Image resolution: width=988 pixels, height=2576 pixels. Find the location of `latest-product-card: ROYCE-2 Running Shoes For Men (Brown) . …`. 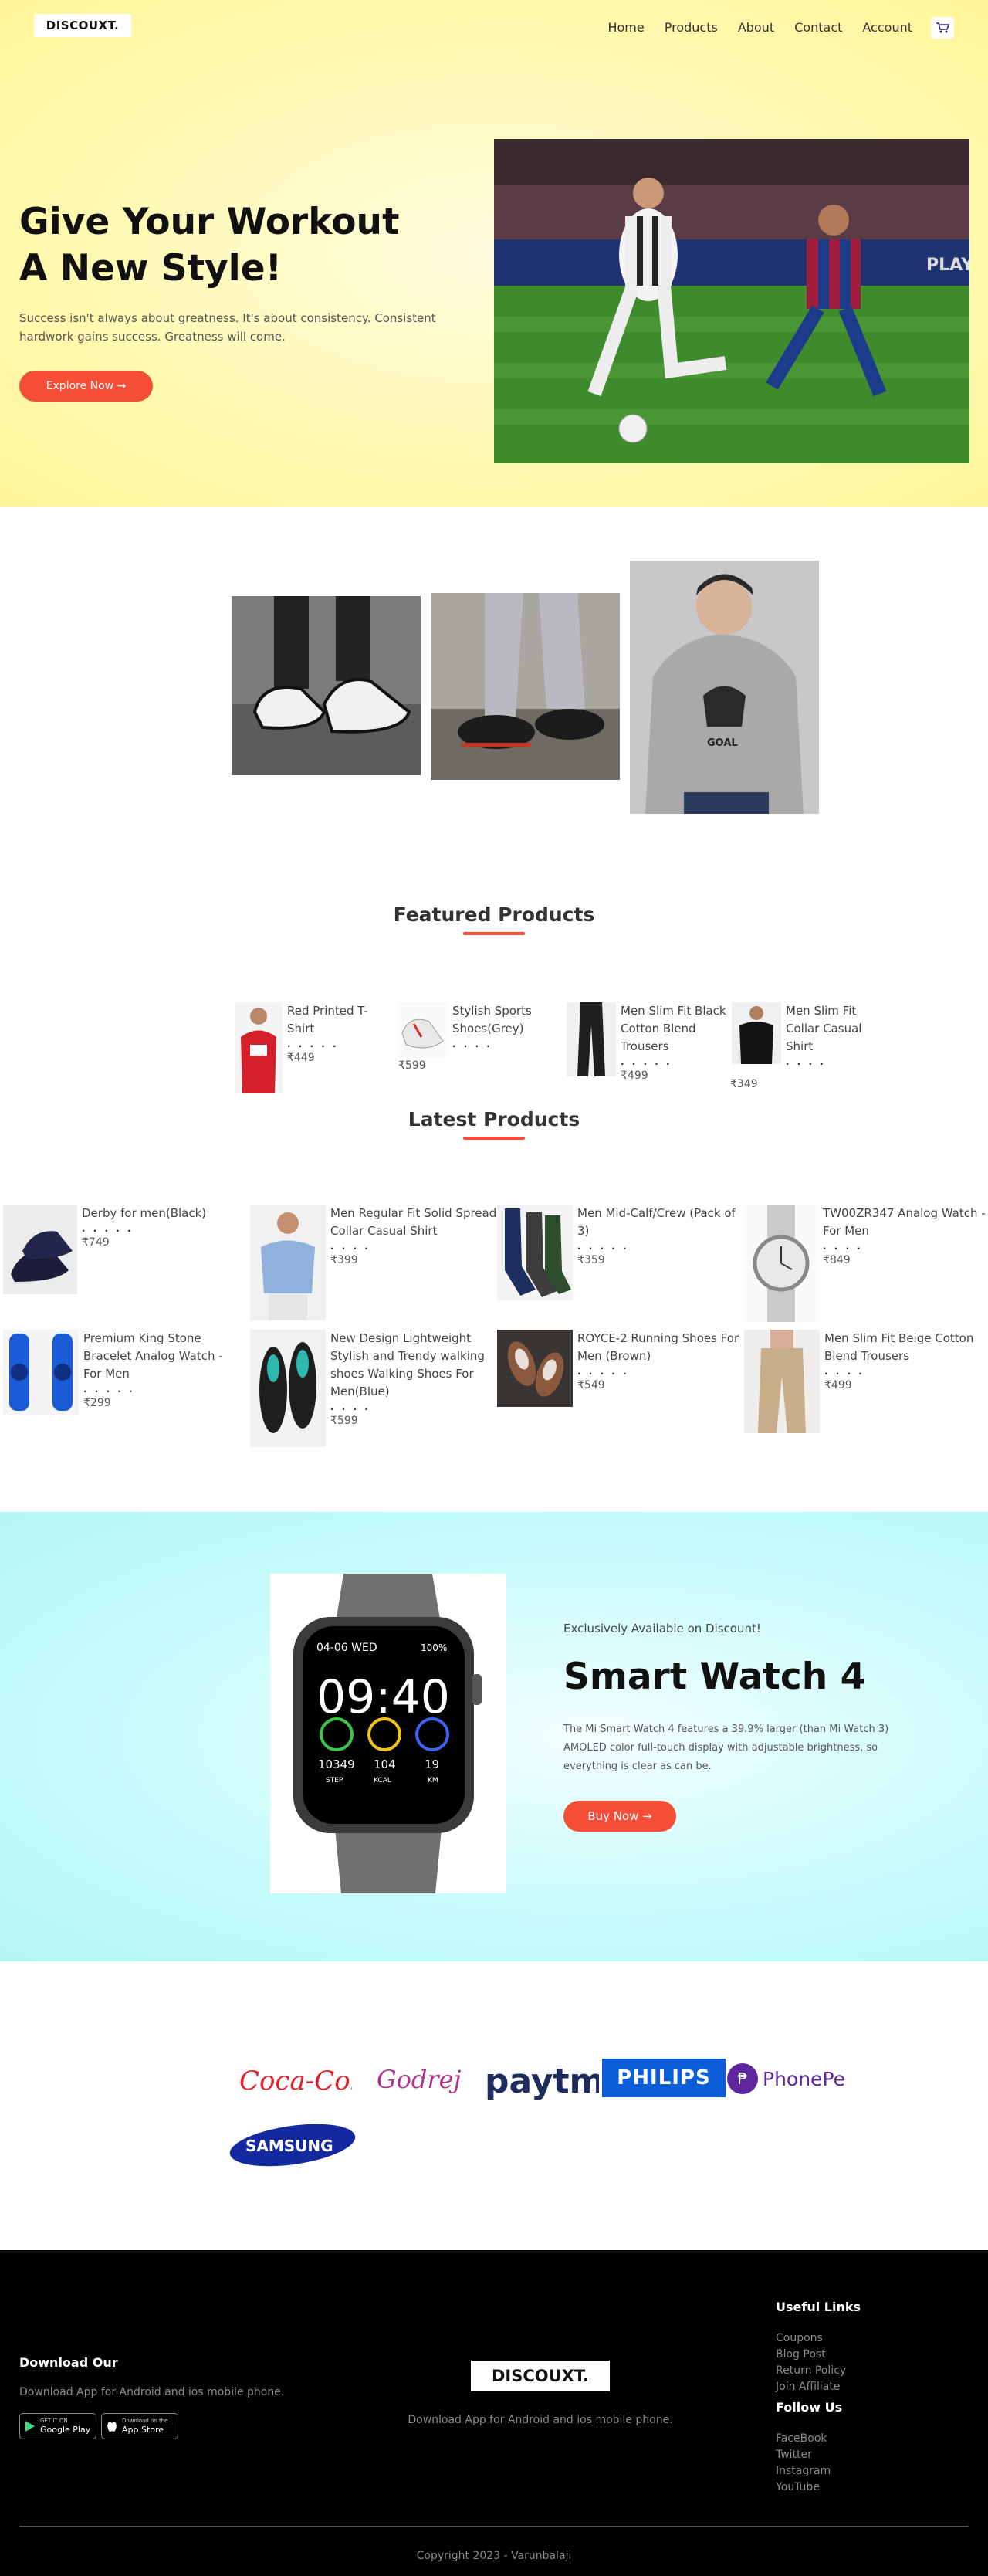

latest-product-card: ROYCE-2 Running Shoes For Men (Brown) . … is located at coordinates (620, 1368).